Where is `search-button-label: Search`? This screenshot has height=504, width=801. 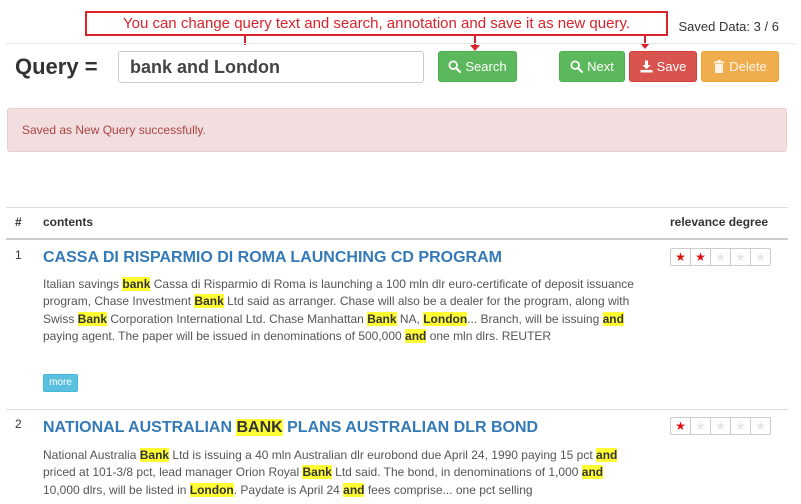 search-button-label: Search is located at coordinates (486, 66).